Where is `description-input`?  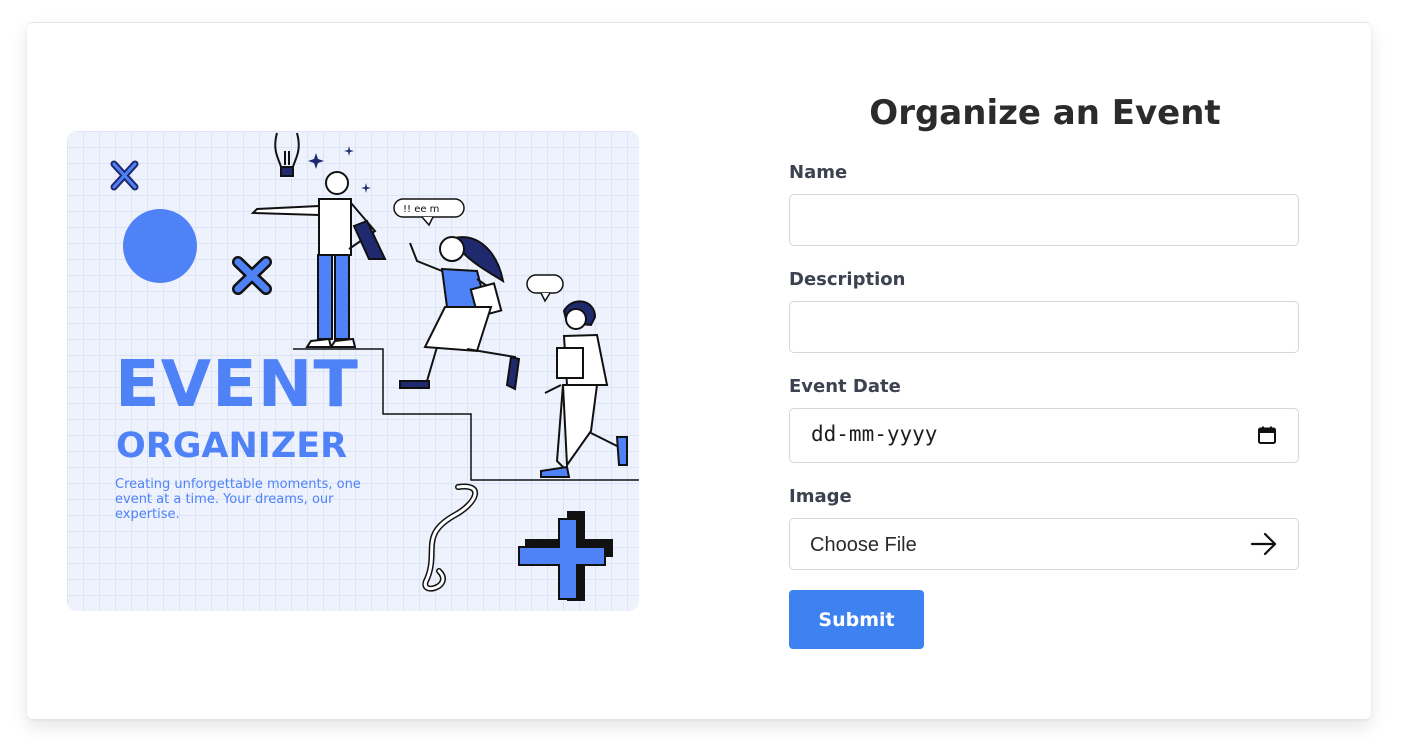
description-input is located at coordinates (1044, 327).